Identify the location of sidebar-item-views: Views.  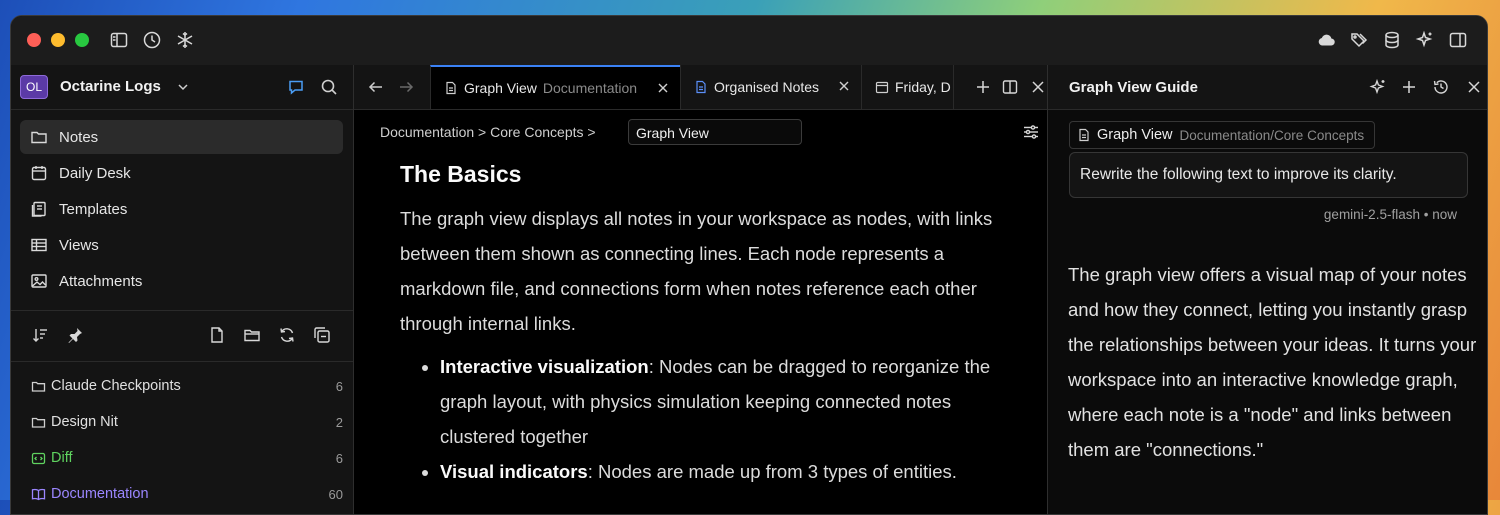
(181, 245).